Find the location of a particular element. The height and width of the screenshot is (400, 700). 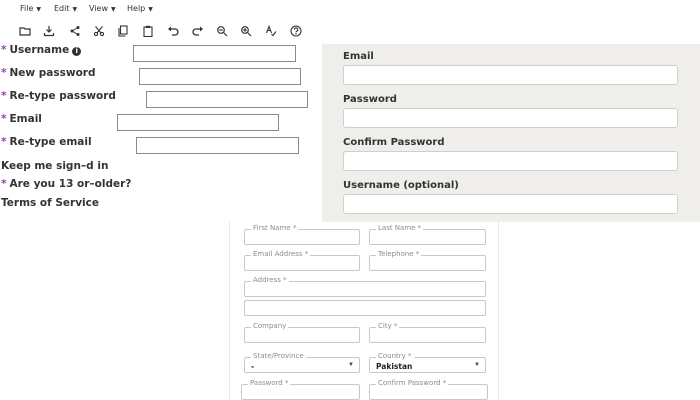

confirm-password-label: Confirm Password * is located at coordinates (412, 383).